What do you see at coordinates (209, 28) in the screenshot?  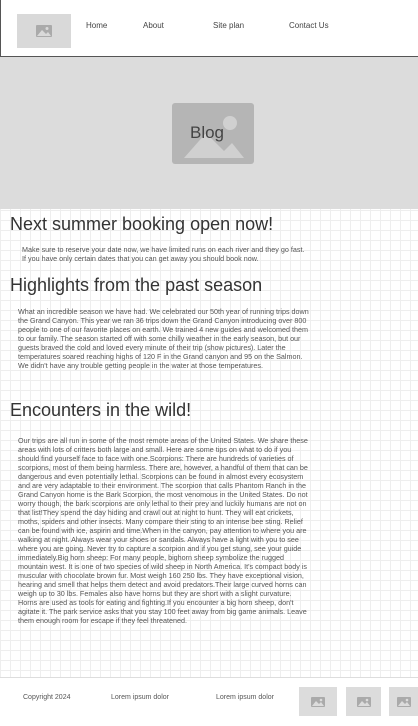 I see `site-header: Home About Site plan Contact Us` at bounding box center [209, 28].